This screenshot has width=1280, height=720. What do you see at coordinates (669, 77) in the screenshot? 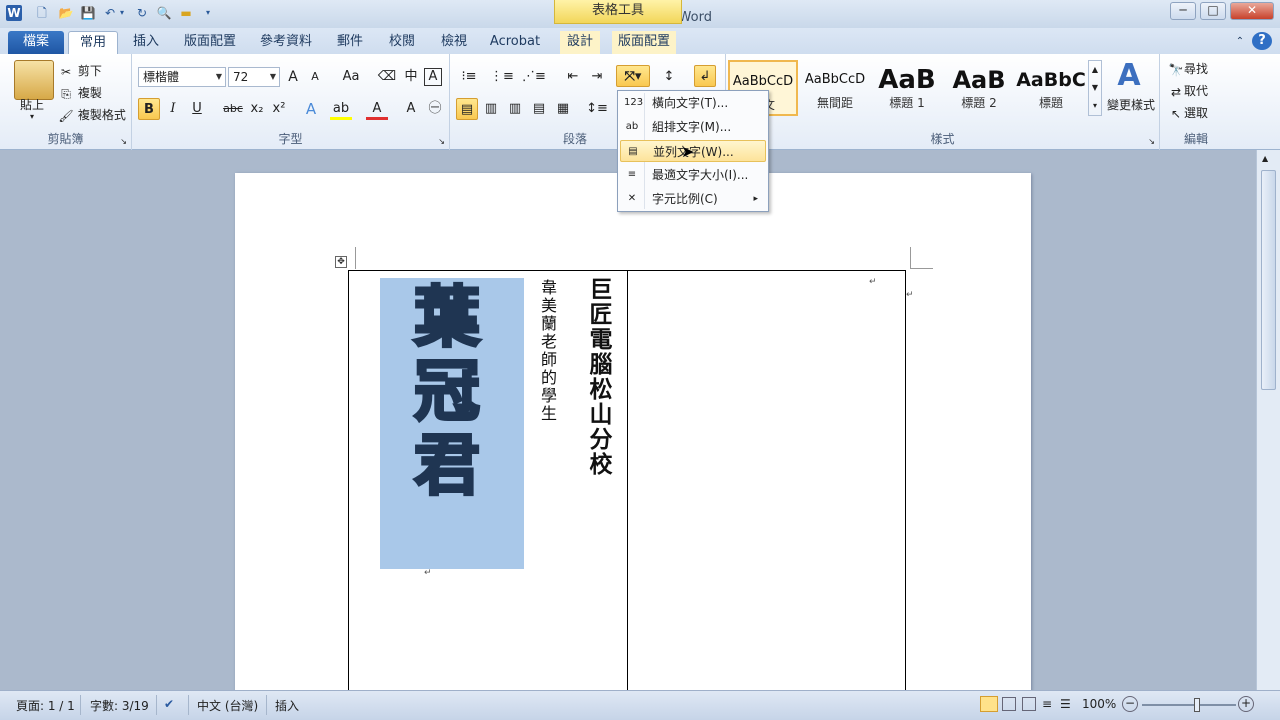
I see `sort-icon: ↕` at bounding box center [669, 77].